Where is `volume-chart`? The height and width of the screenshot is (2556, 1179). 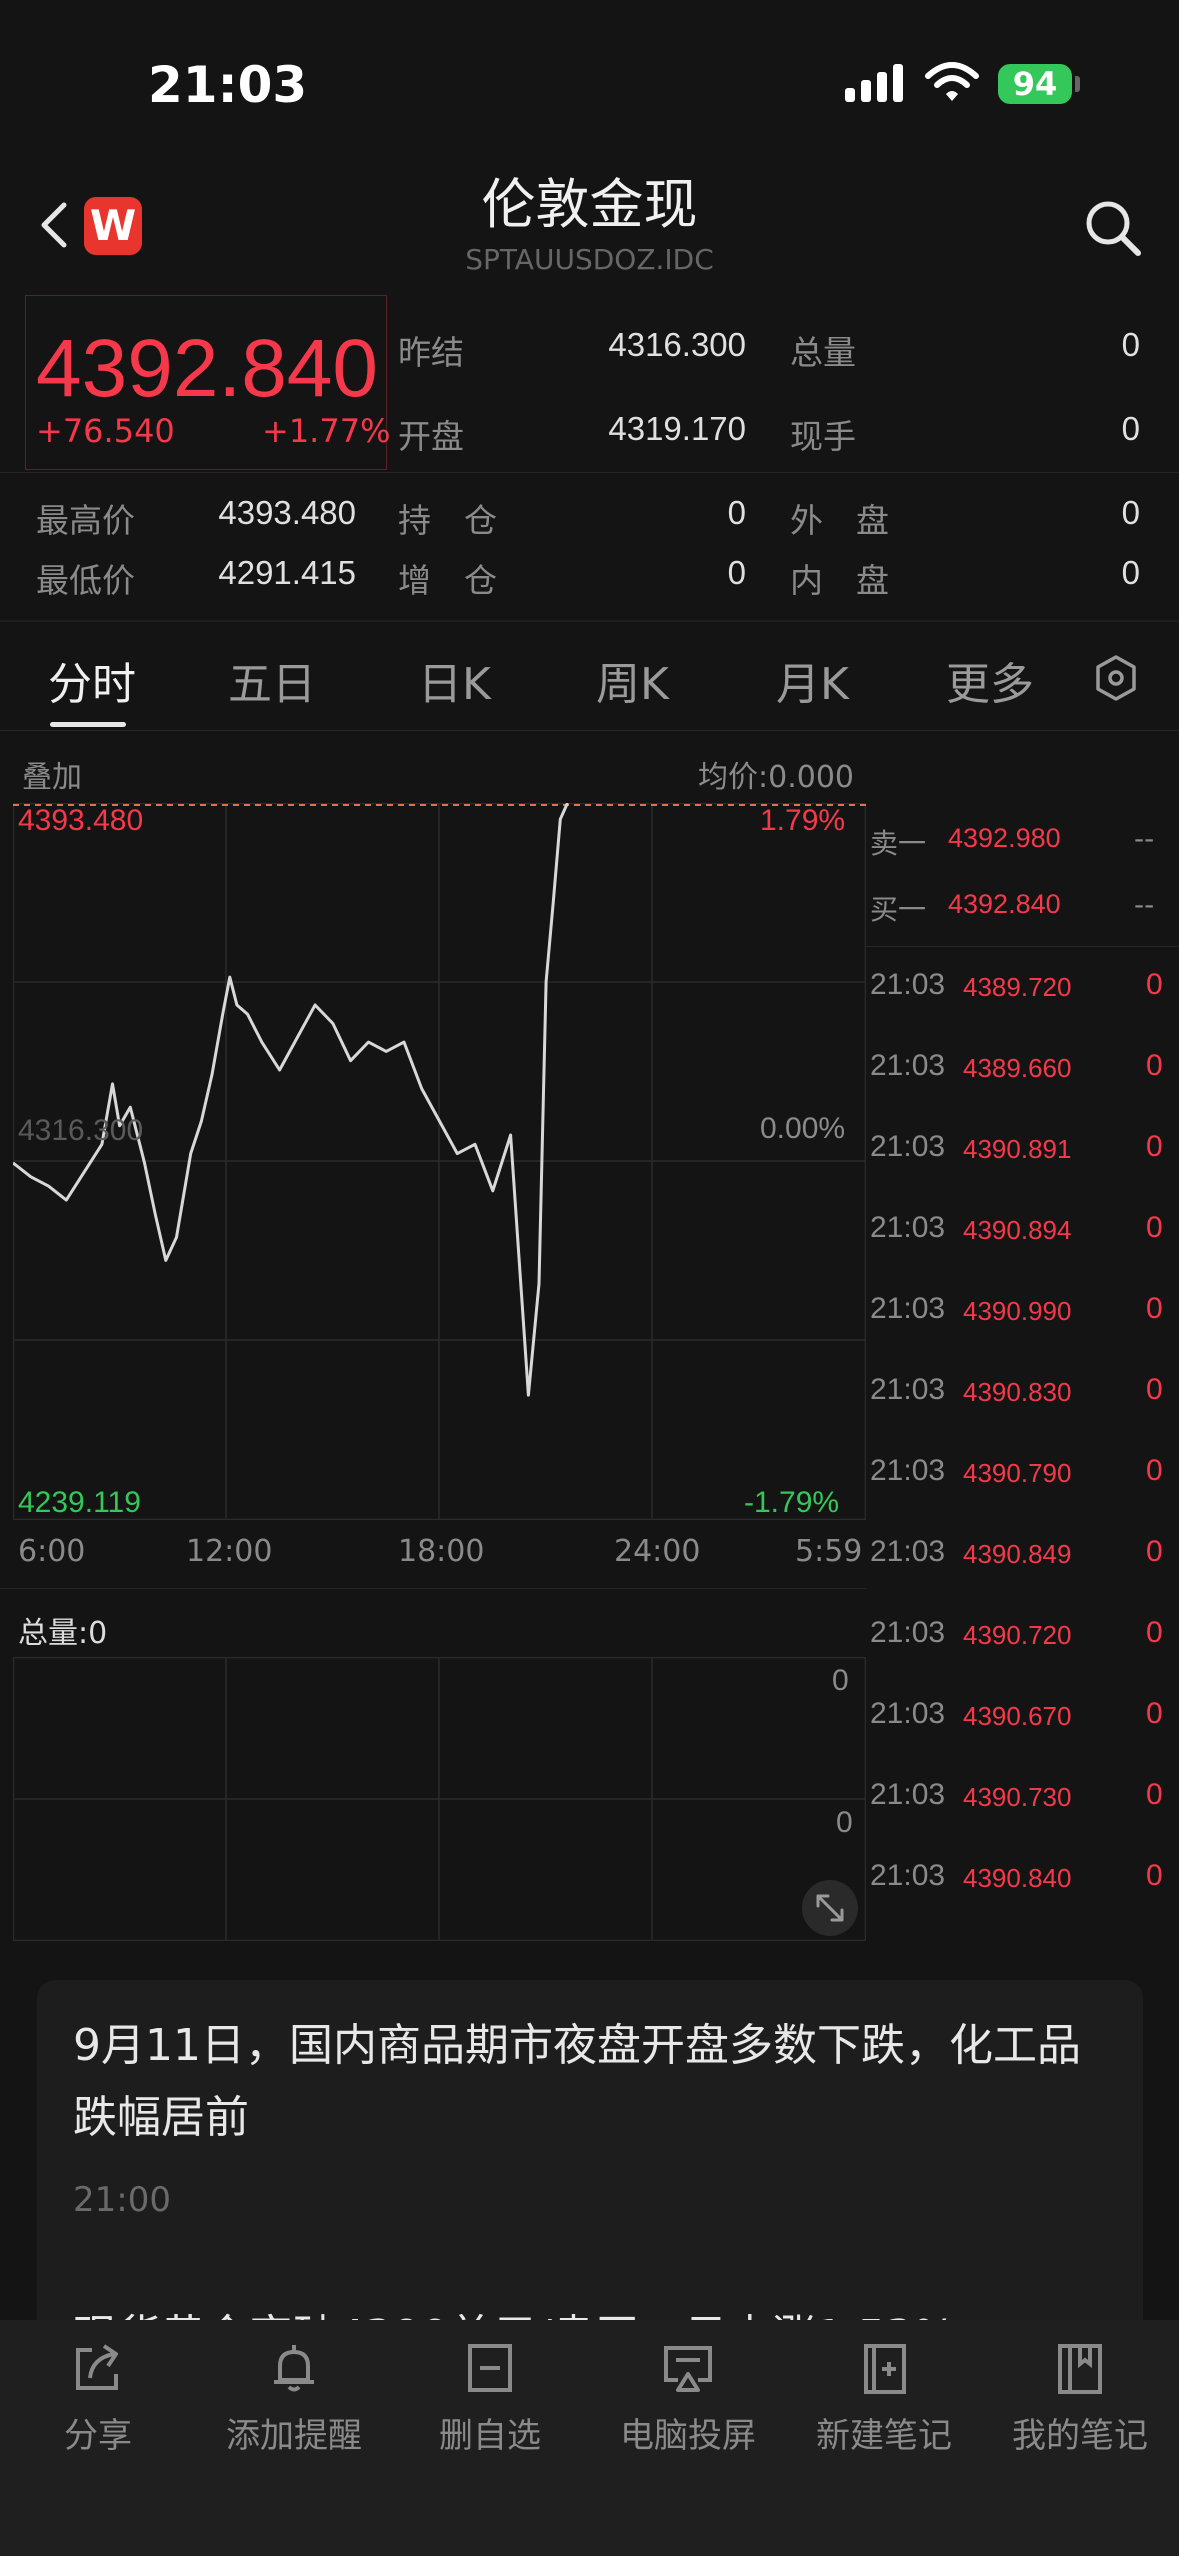
volume-chart is located at coordinates (439, 1799).